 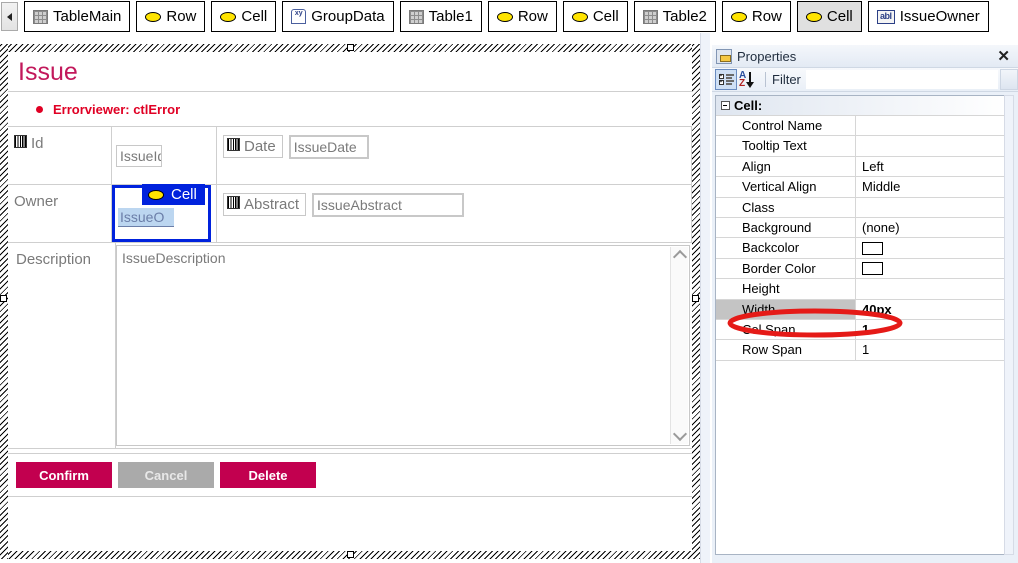 What do you see at coordinates (64, 475) in the screenshot?
I see `confirm-button: Confirm` at bounding box center [64, 475].